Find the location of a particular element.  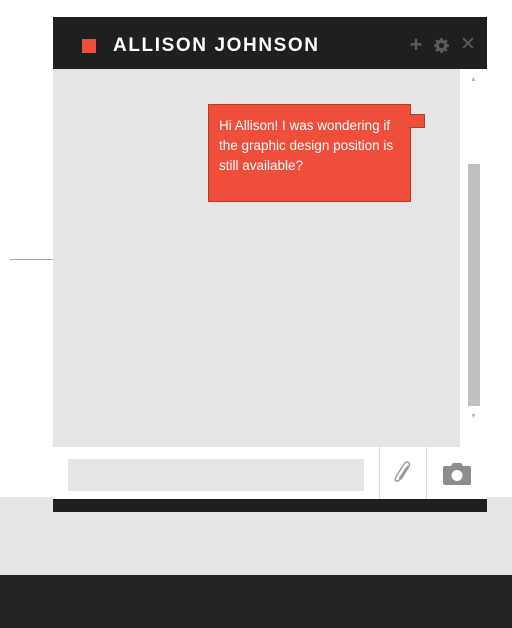

close-icon: ✕ is located at coordinates (468, 45).